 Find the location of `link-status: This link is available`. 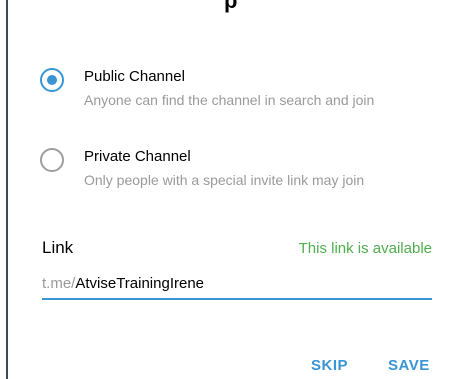

link-status: This link is available is located at coordinates (365, 248).